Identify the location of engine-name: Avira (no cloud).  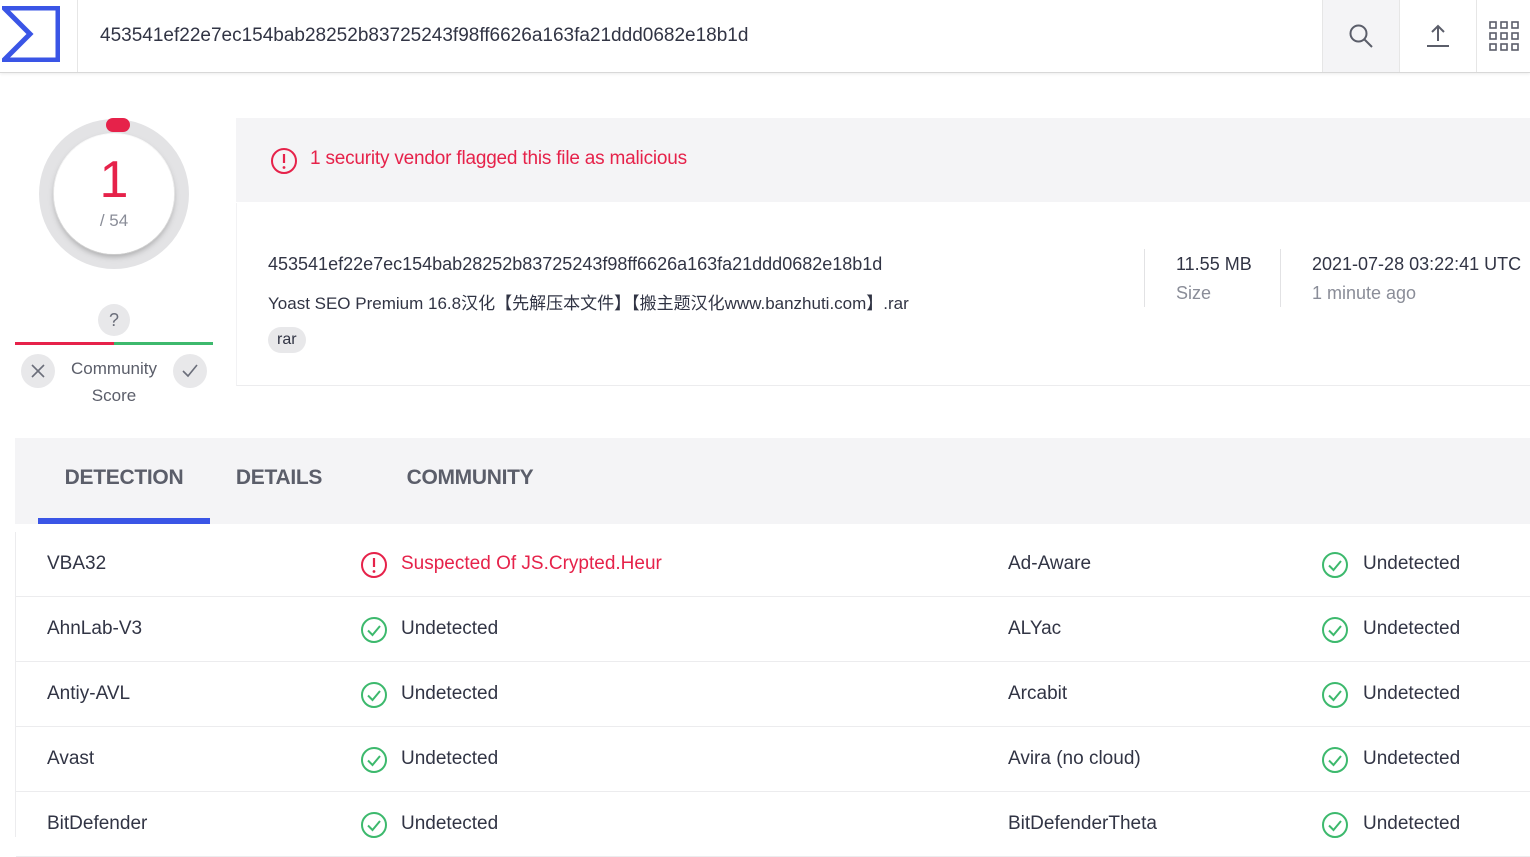
(1074, 758).